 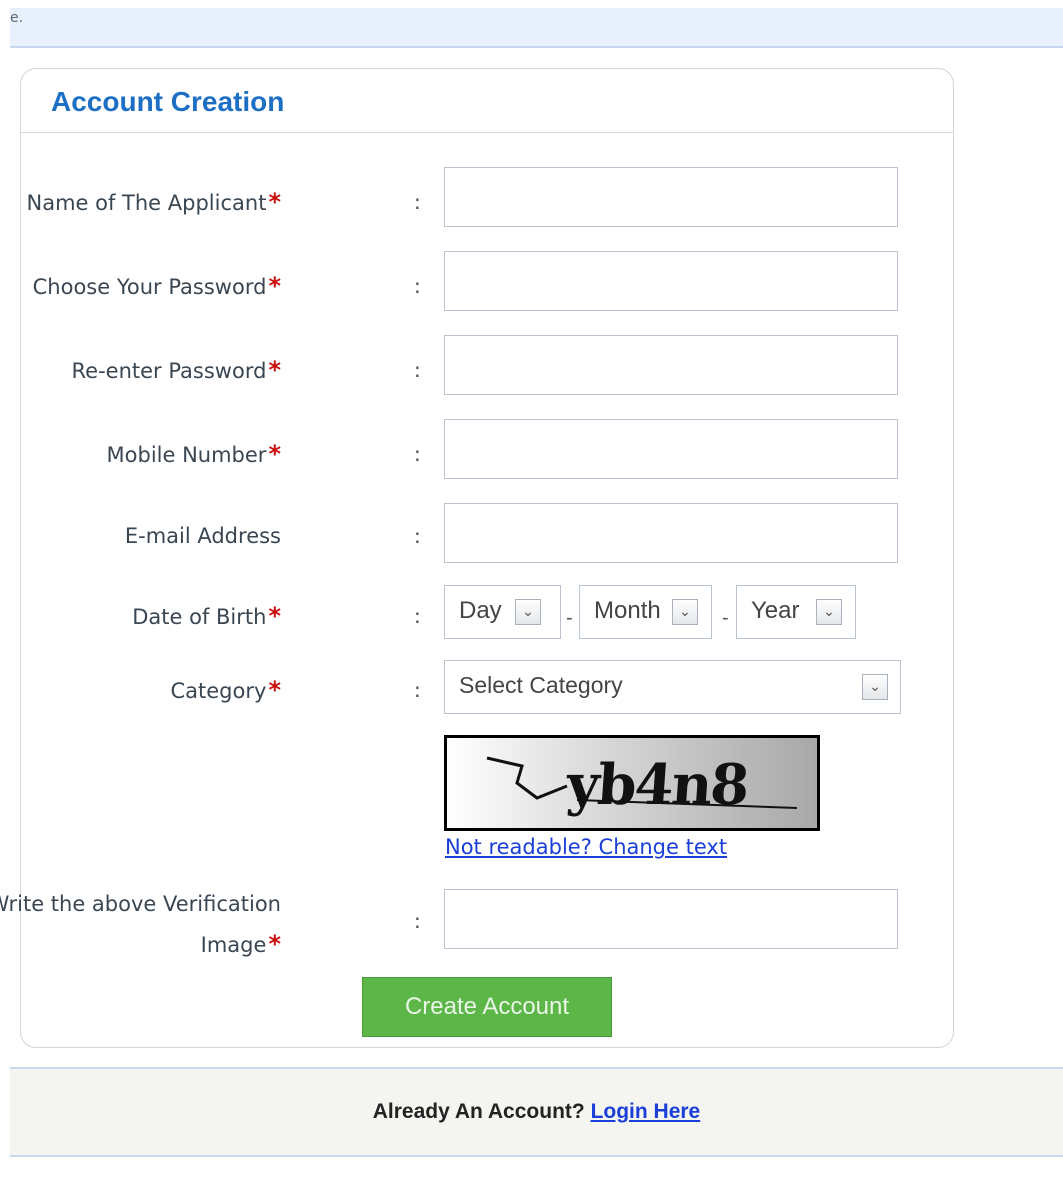 I want to click on dob-month-value: Month, so click(x=627, y=610).